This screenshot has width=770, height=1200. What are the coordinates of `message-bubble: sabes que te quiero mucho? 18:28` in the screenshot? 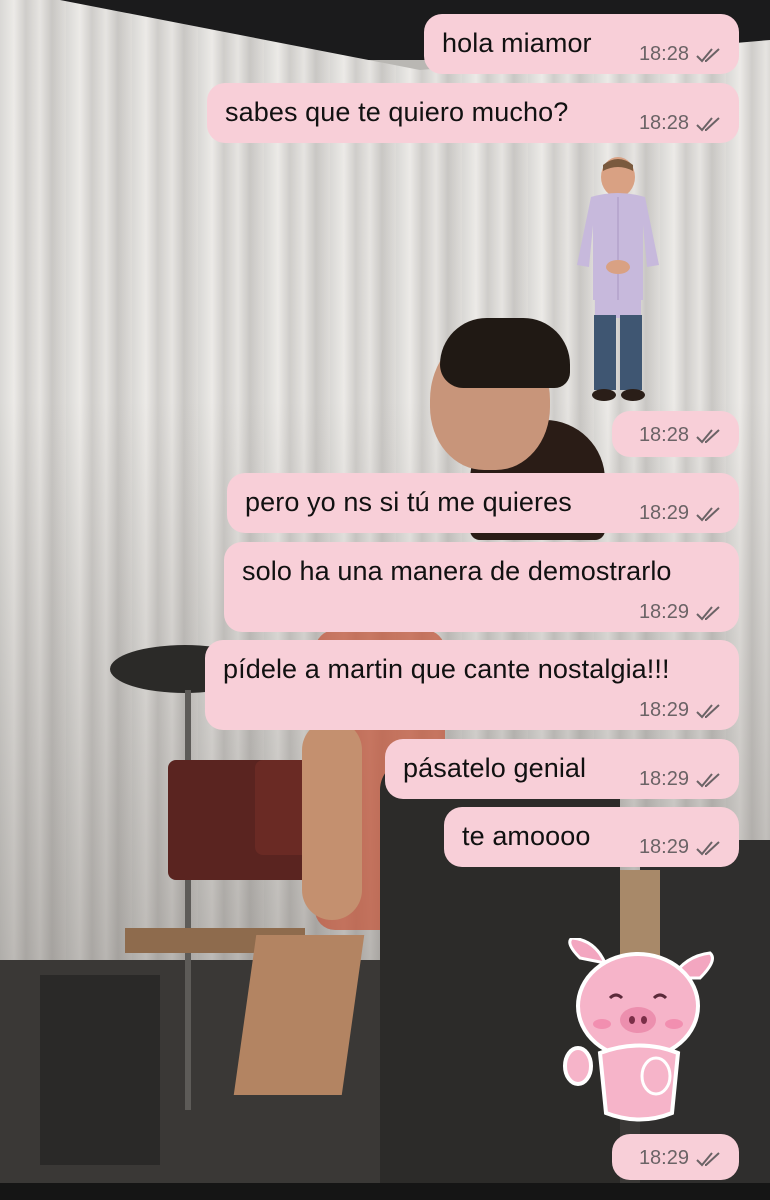 It's located at (473, 113).